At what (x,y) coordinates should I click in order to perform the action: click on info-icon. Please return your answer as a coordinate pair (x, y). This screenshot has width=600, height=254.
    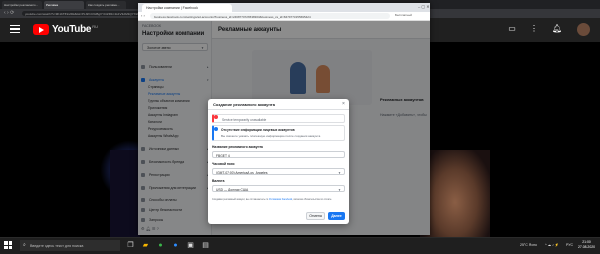
    Looking at the image, I should click on (216, 129).